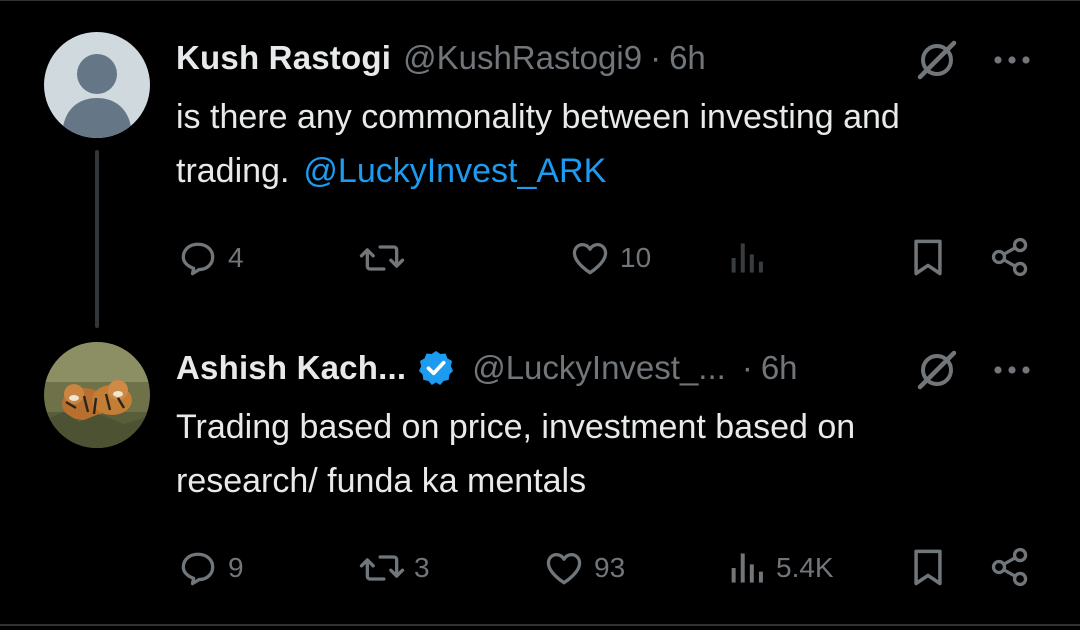 The width and height of the screenshot is (1080, 630). Describe the element at coordinates (97, 85) in the screenshot. I see `default-avatar-icon` at that location.